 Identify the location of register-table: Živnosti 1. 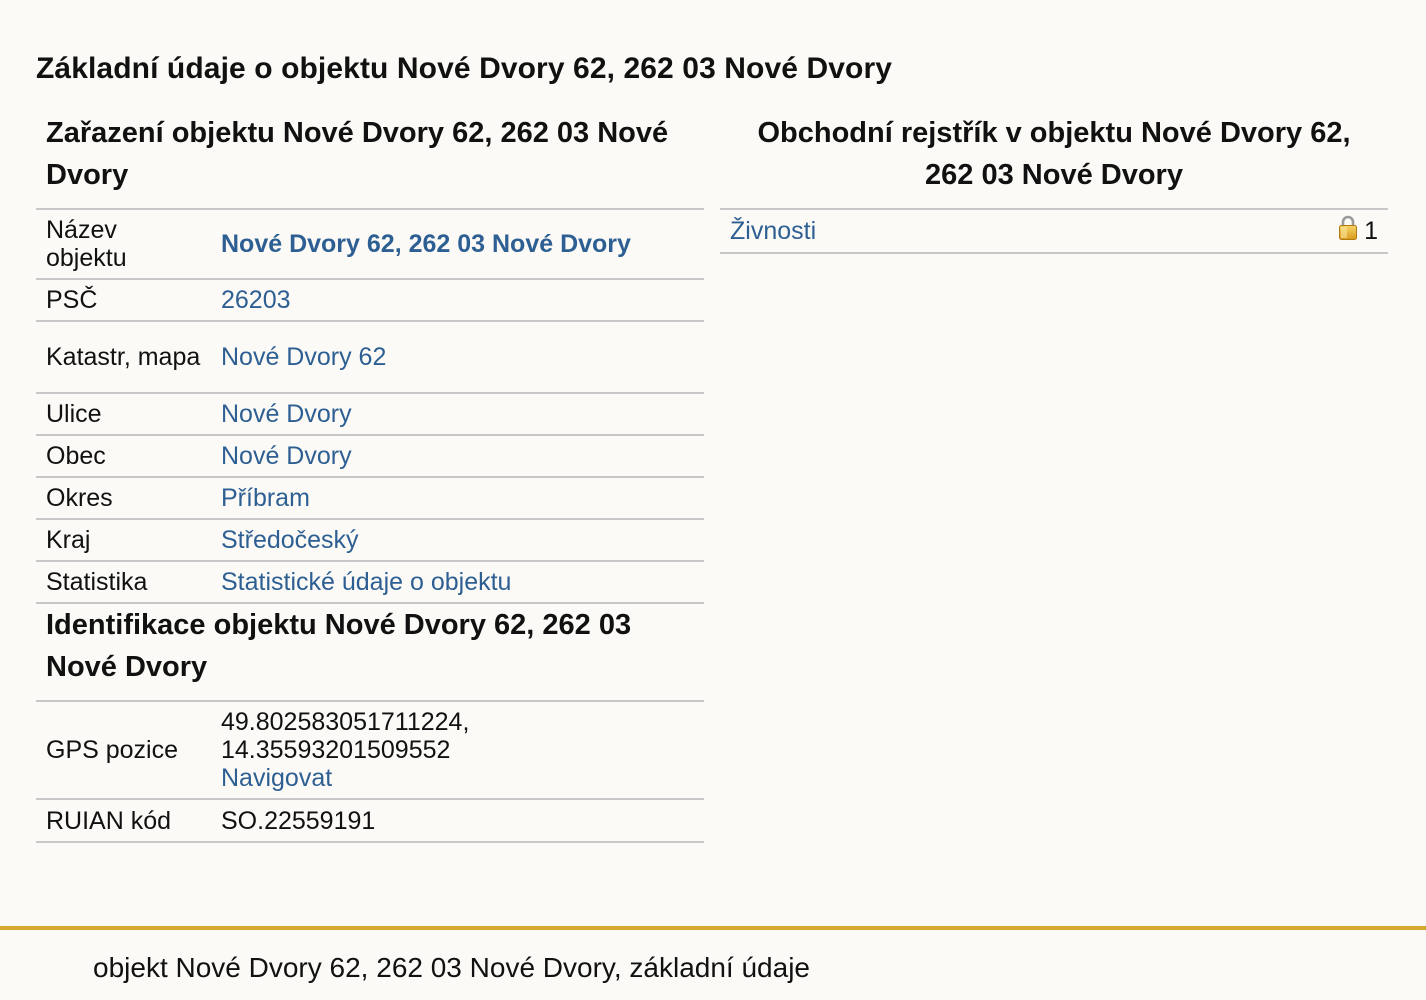
(1054, 231).